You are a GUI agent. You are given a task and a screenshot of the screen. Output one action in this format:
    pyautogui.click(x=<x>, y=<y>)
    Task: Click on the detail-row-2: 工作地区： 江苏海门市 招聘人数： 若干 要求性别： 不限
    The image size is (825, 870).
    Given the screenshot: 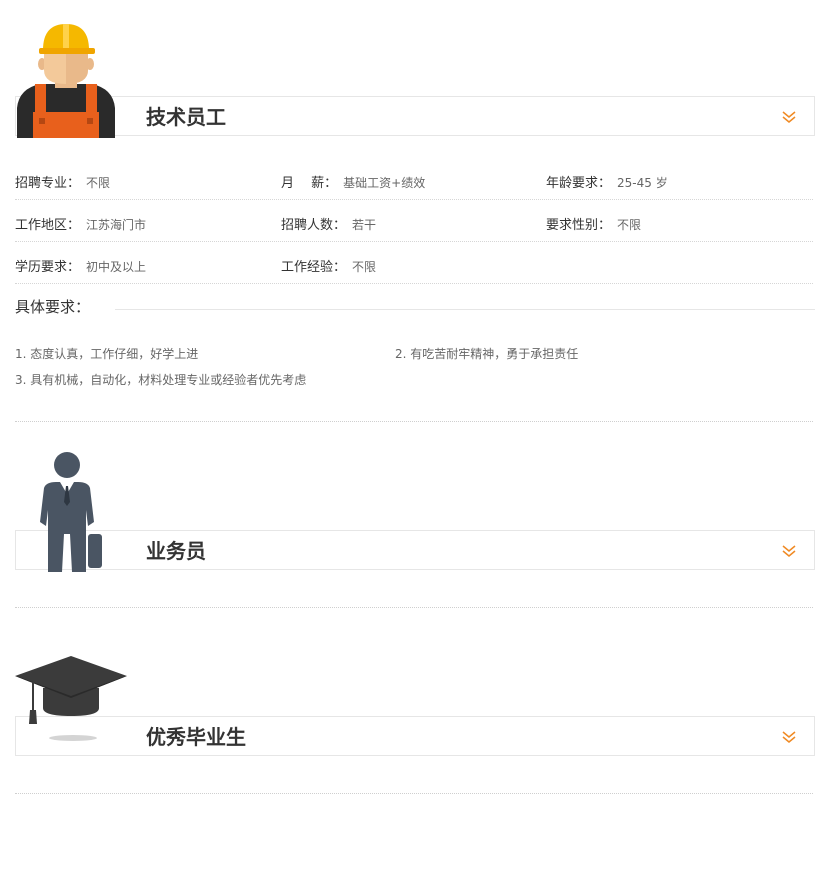 What is the action you would take?
    pyautogui.click(x=414, y=221)
    